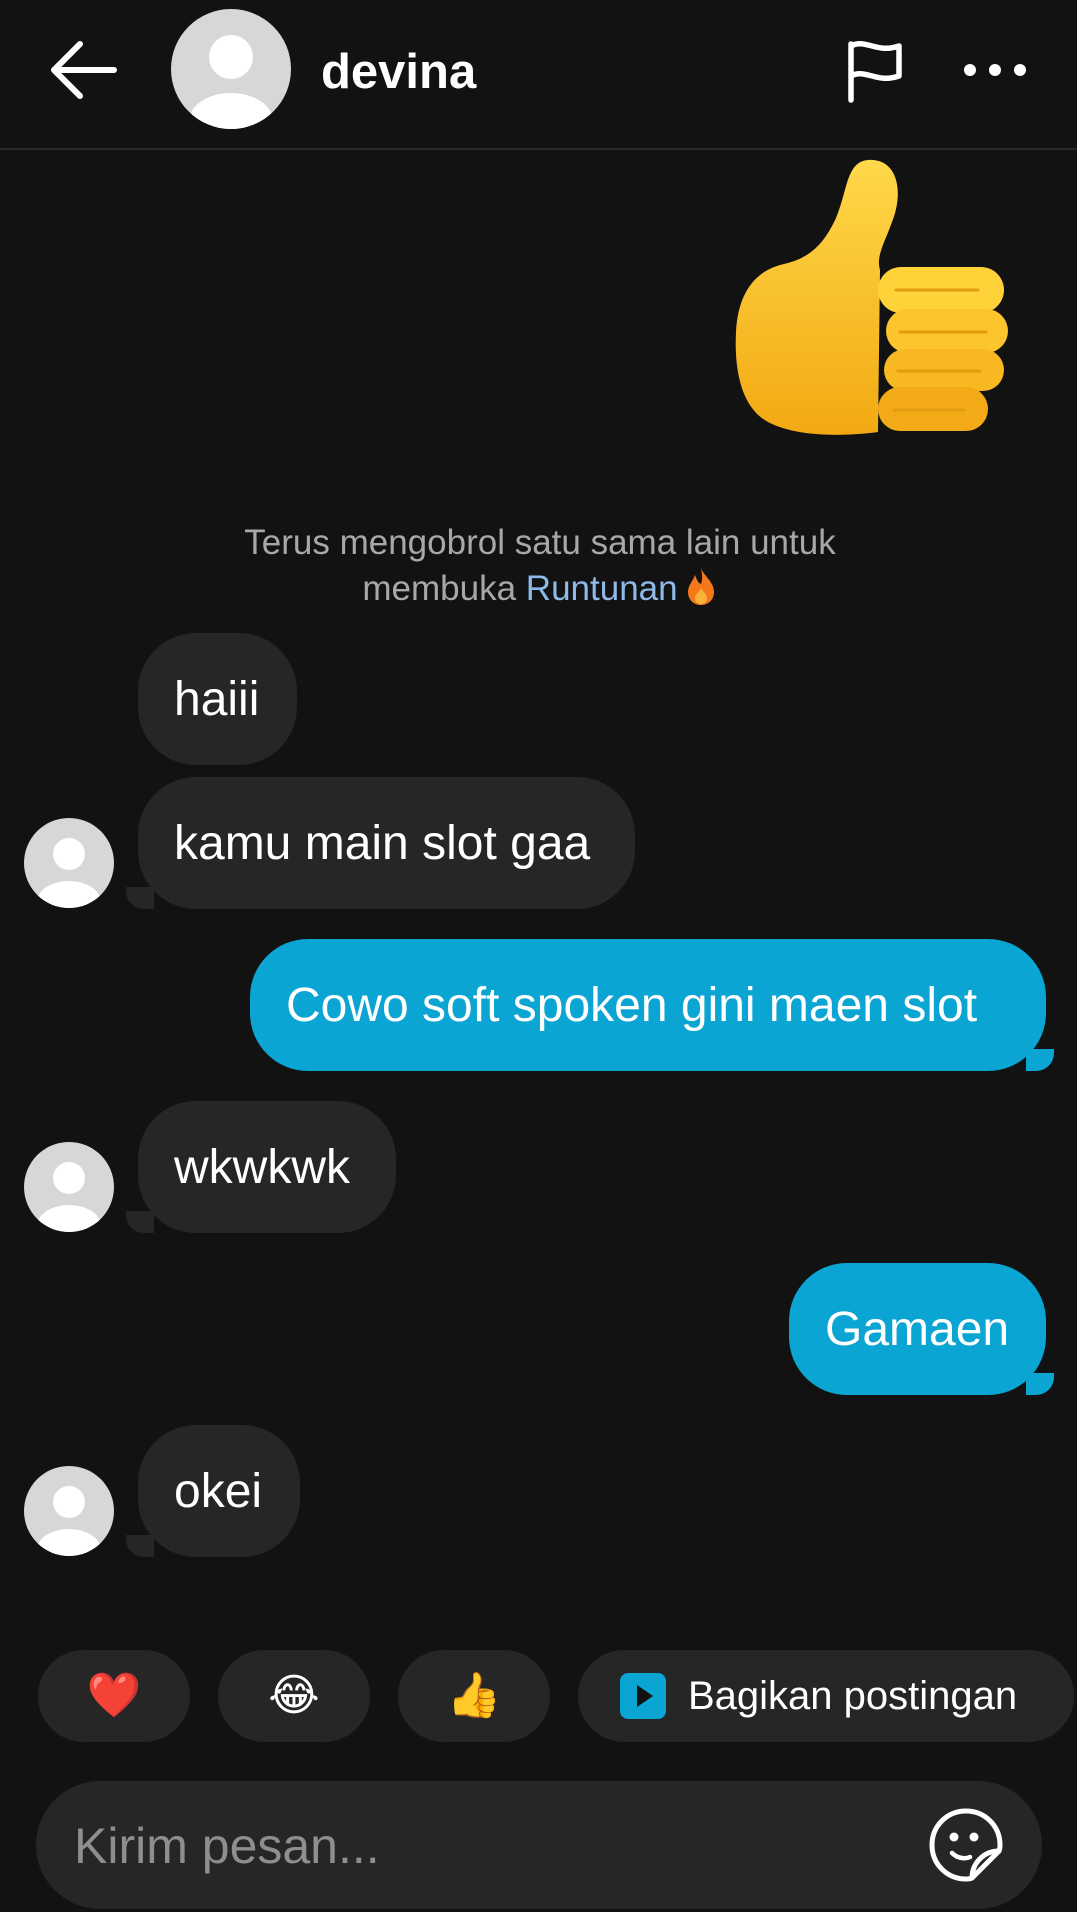  What do you see at coordinates (499, 1846) in the screenshot?
I see `message-input` at bounding box center [499, 1846].